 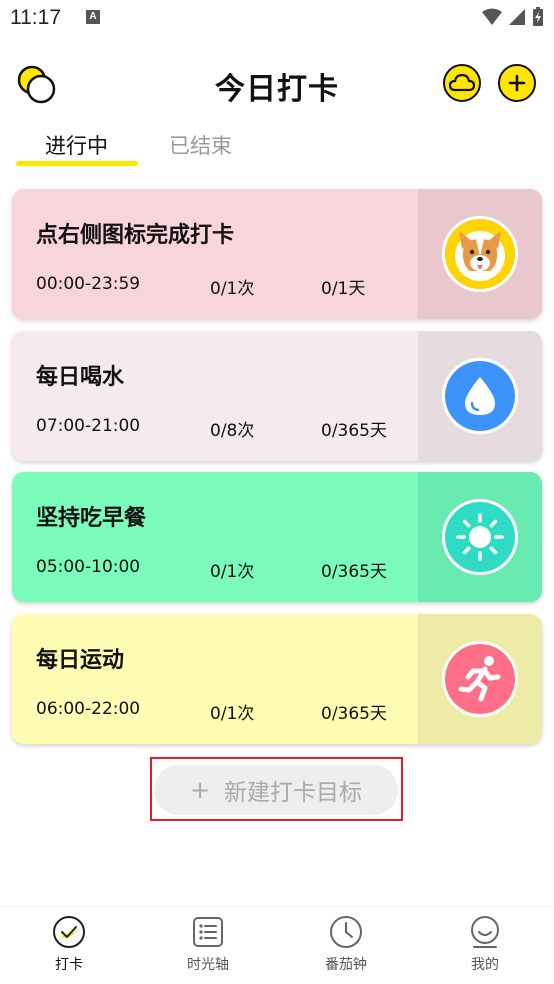 What do you see at coordinates (517, 17) in the screenshot?
I see `signal-icon` at bounding box center [517, 17].